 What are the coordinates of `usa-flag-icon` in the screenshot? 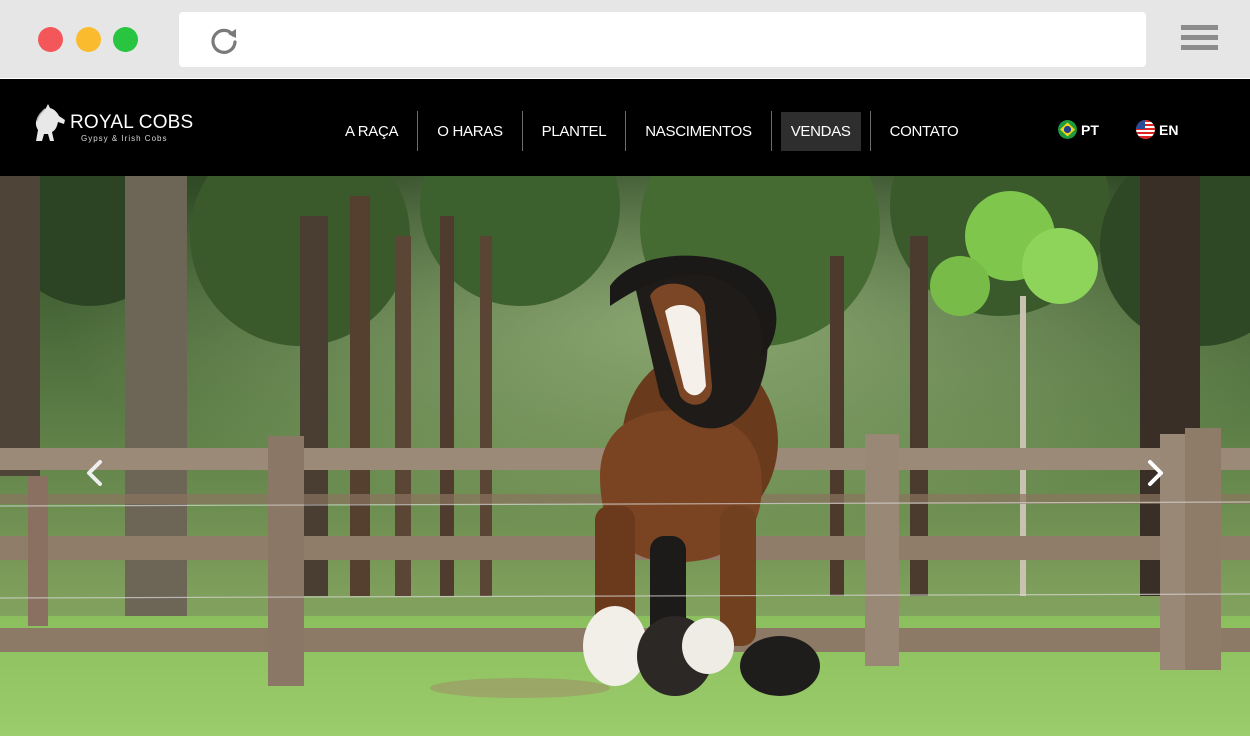 It's located at (1145, 129).